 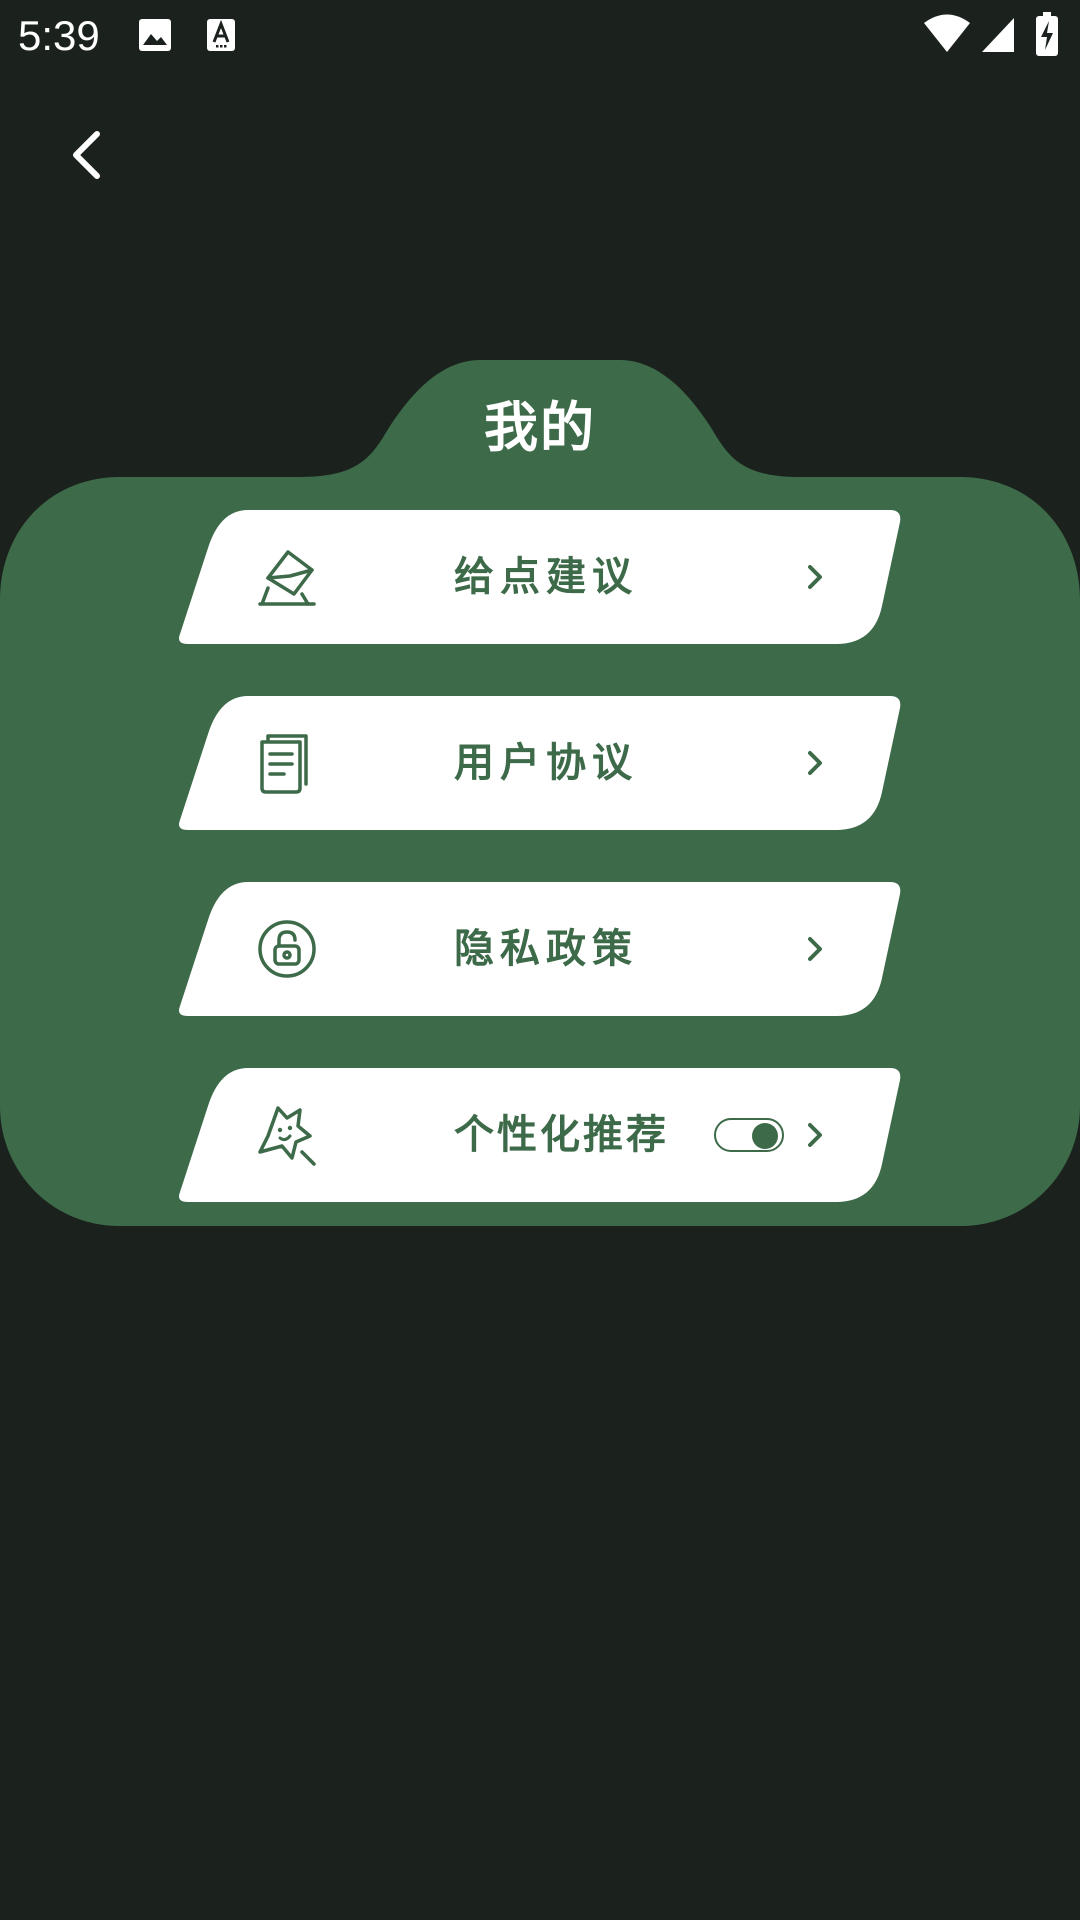 What do you see at coordinates (221, 35) in the screenshot?
I see `font-icon` at bounding box center [221, 35].